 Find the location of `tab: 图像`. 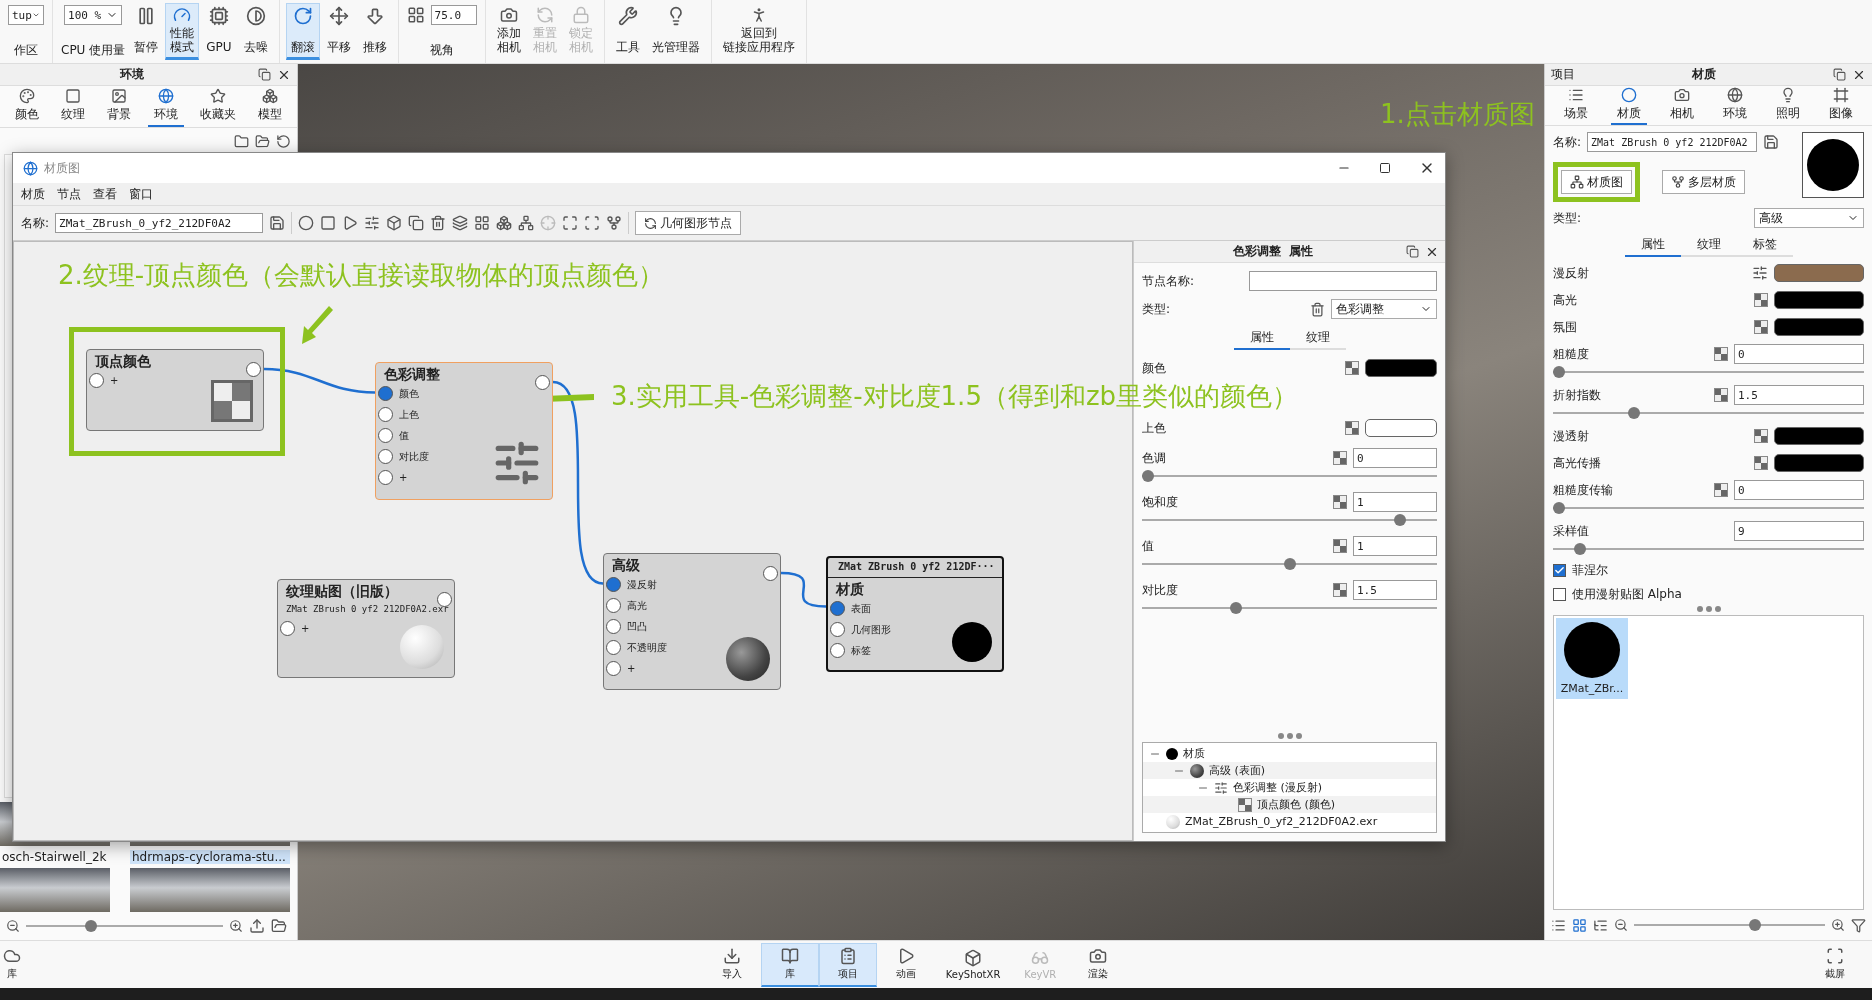

tab: 图像 is located at coordinates (1841, 105).